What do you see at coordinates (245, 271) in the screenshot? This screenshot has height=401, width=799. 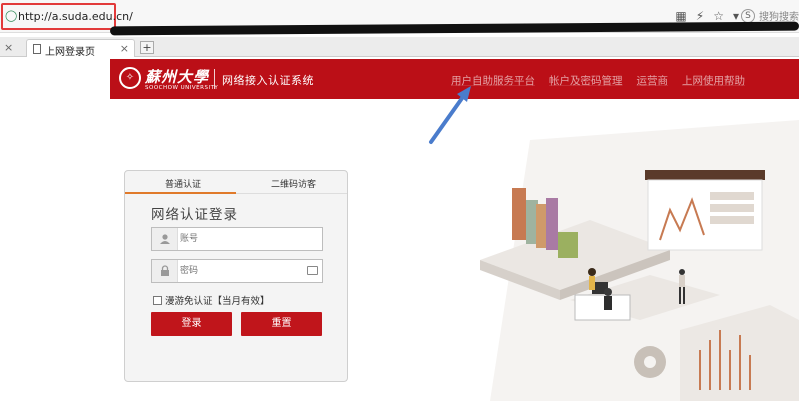 I see `password-input` at bounding box center [245, 271].